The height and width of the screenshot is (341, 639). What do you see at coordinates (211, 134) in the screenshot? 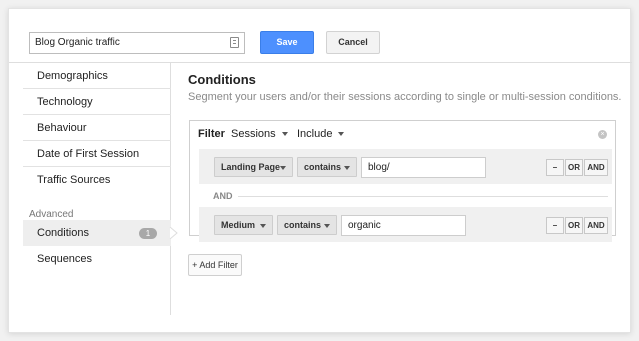
I see `filter-label: Filter` at bounding box center [211, 134].